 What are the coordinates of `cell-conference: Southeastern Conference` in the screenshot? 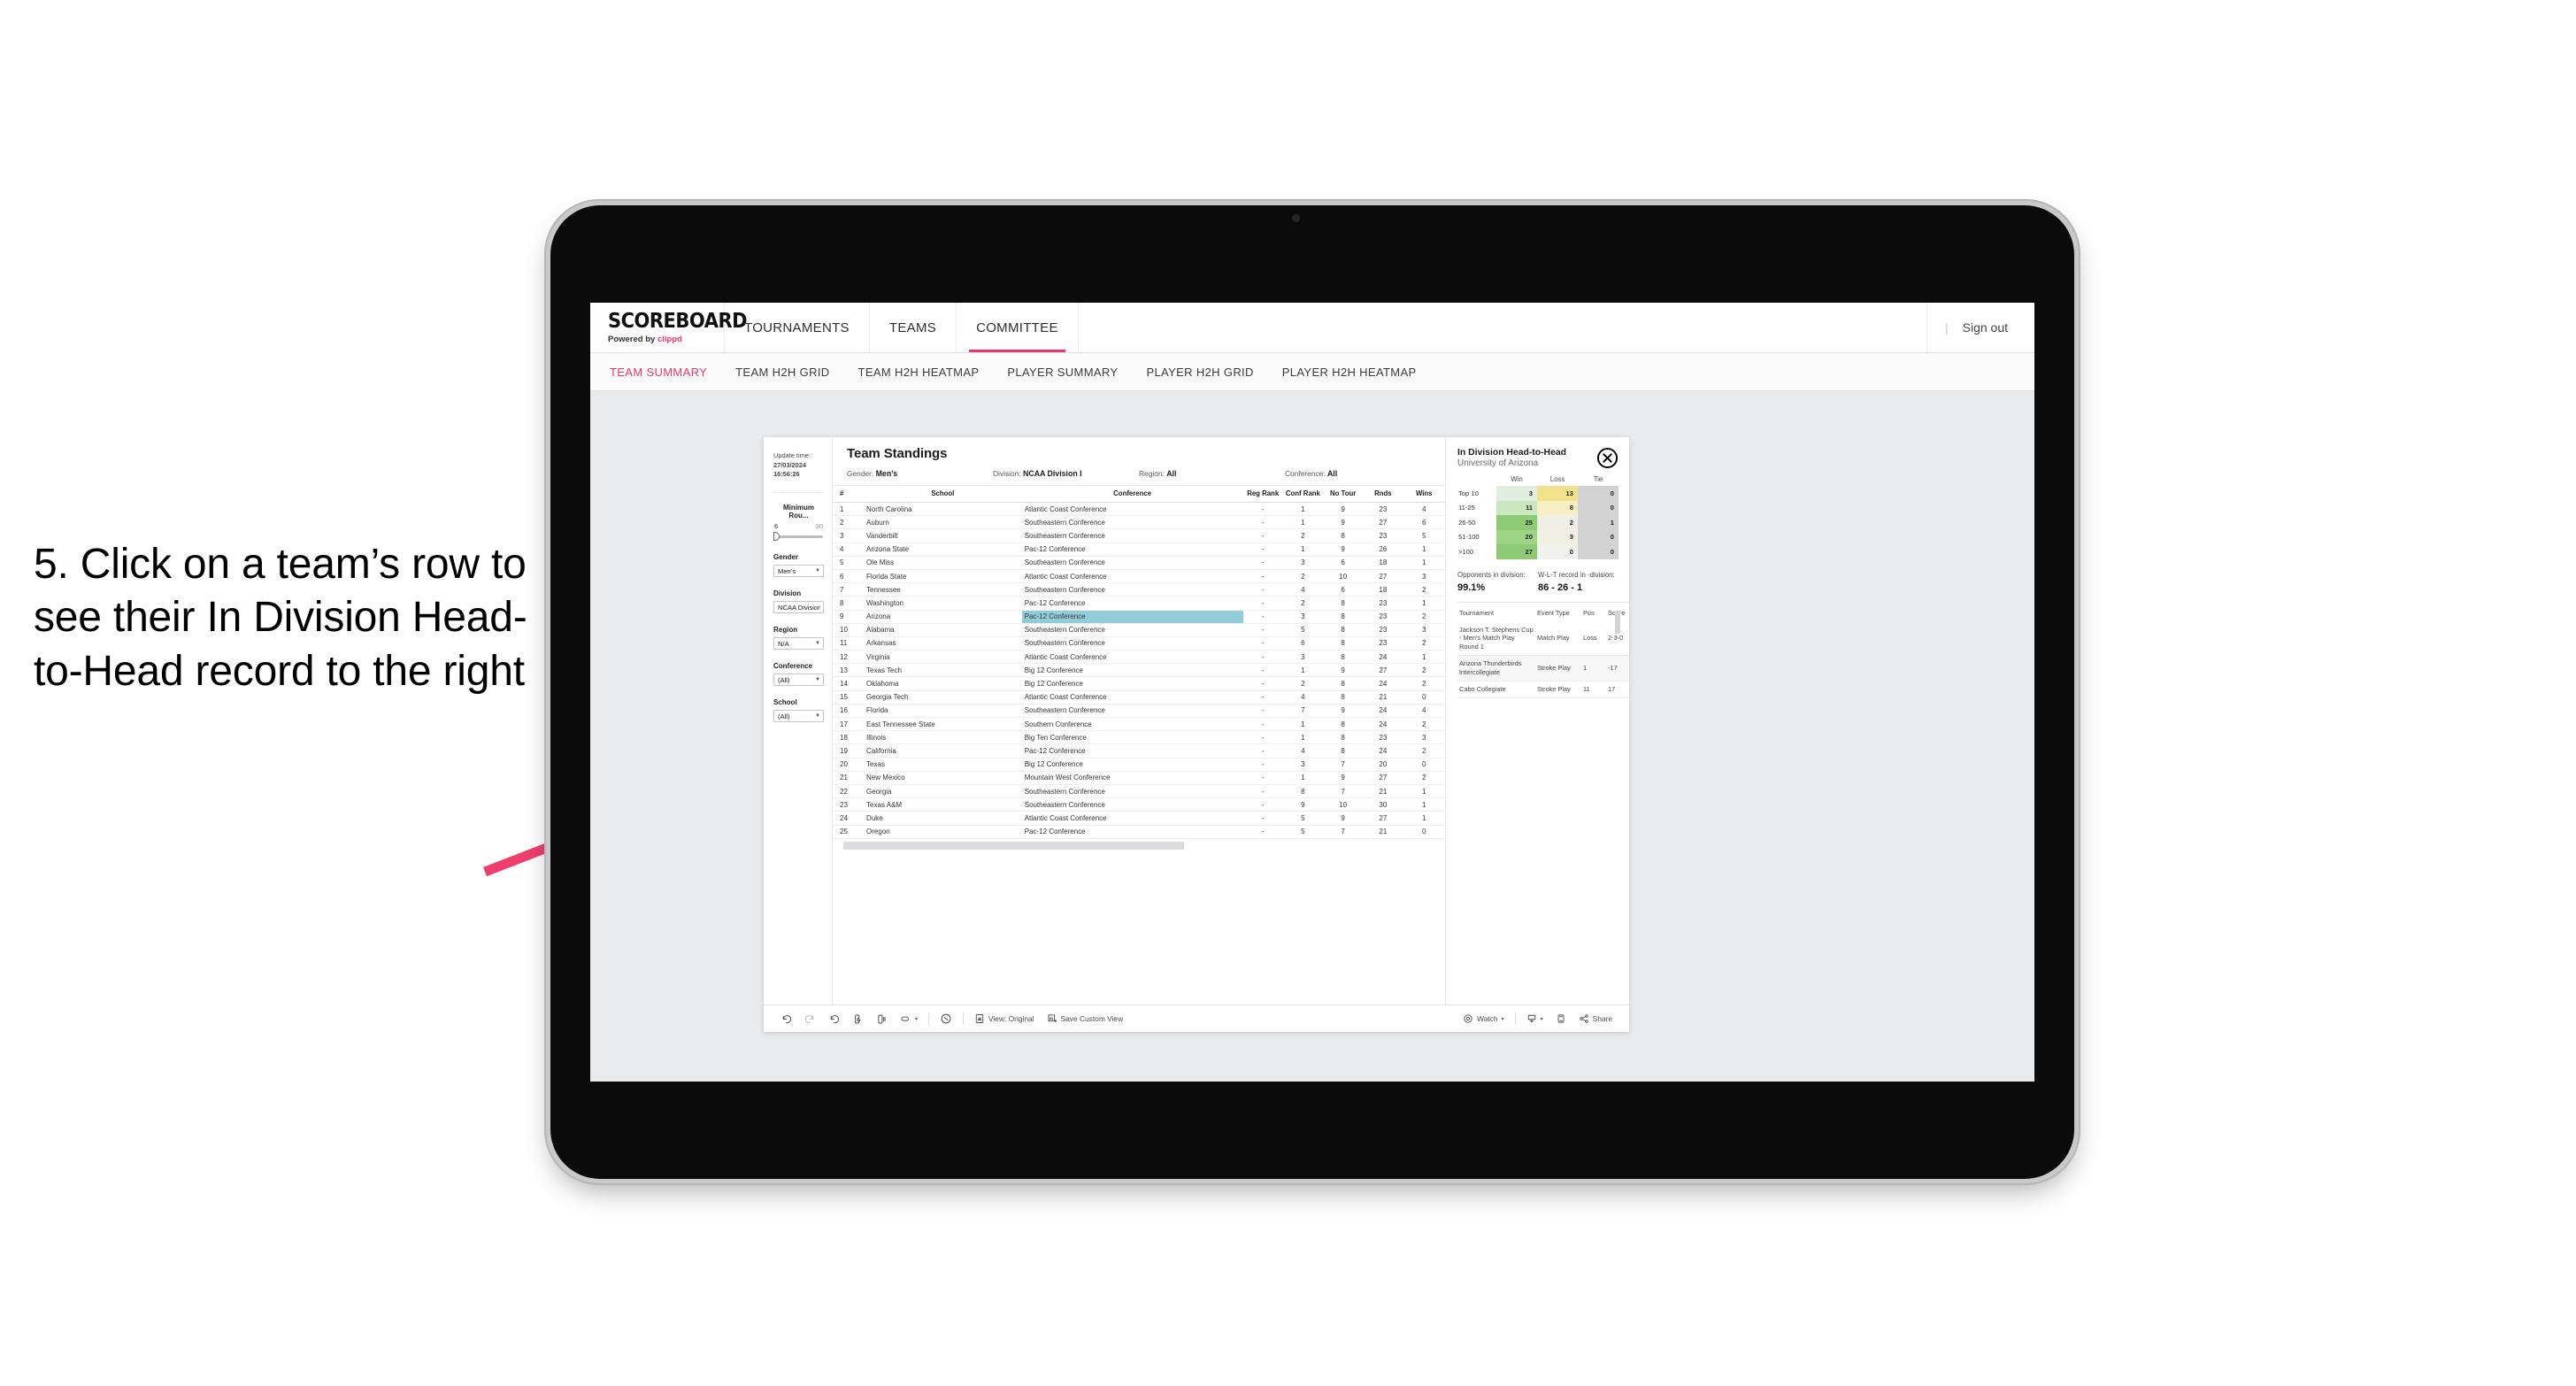 It's located at (1132, 805).